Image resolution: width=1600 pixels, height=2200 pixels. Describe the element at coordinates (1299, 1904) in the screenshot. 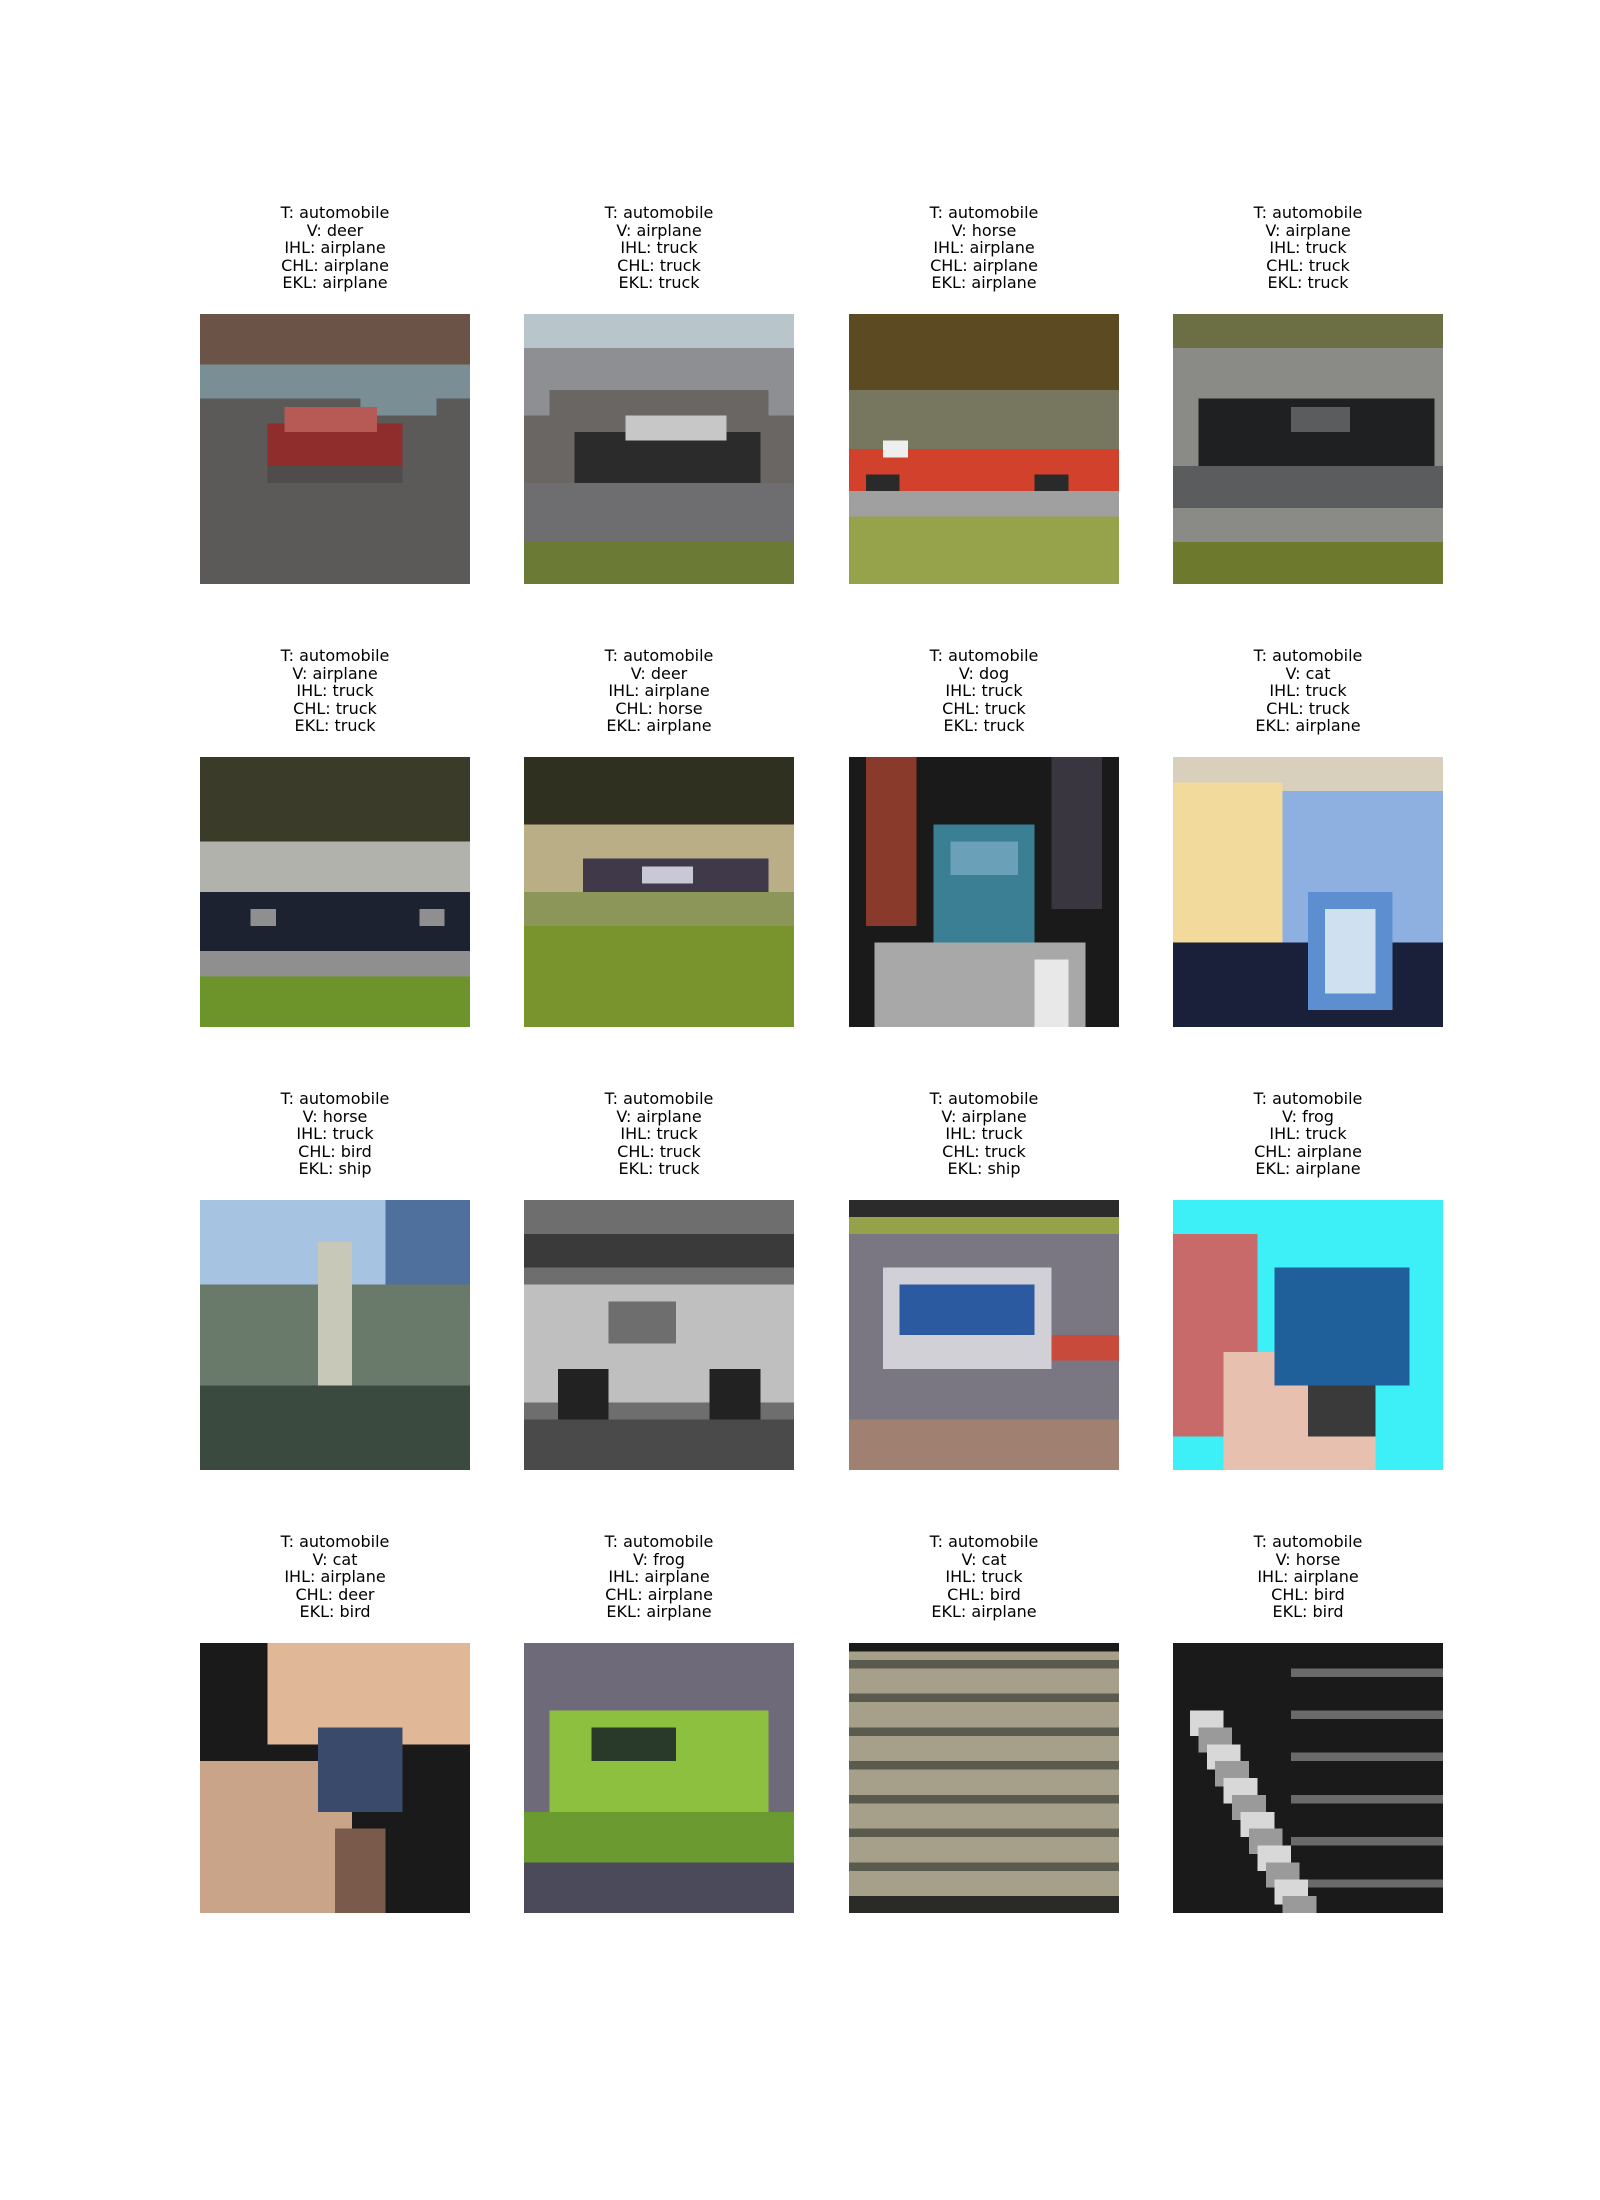

I see `tyre-tread` at that location.